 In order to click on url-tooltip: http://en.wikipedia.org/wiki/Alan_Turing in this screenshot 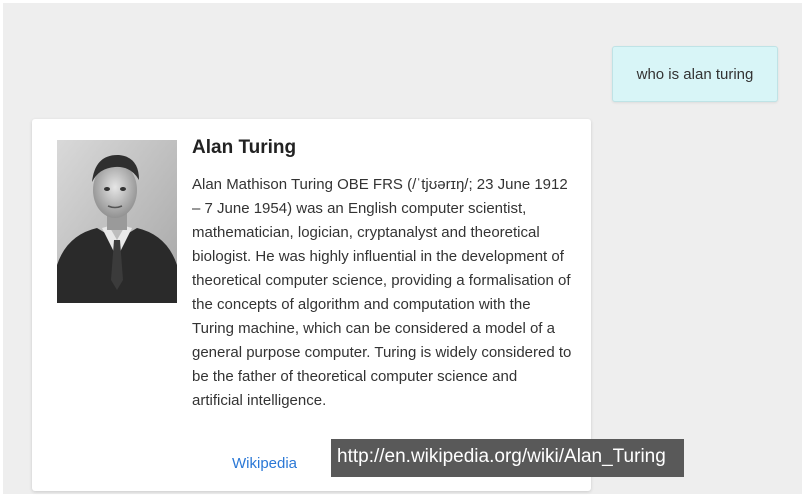, I will do `click(507, 458)`.